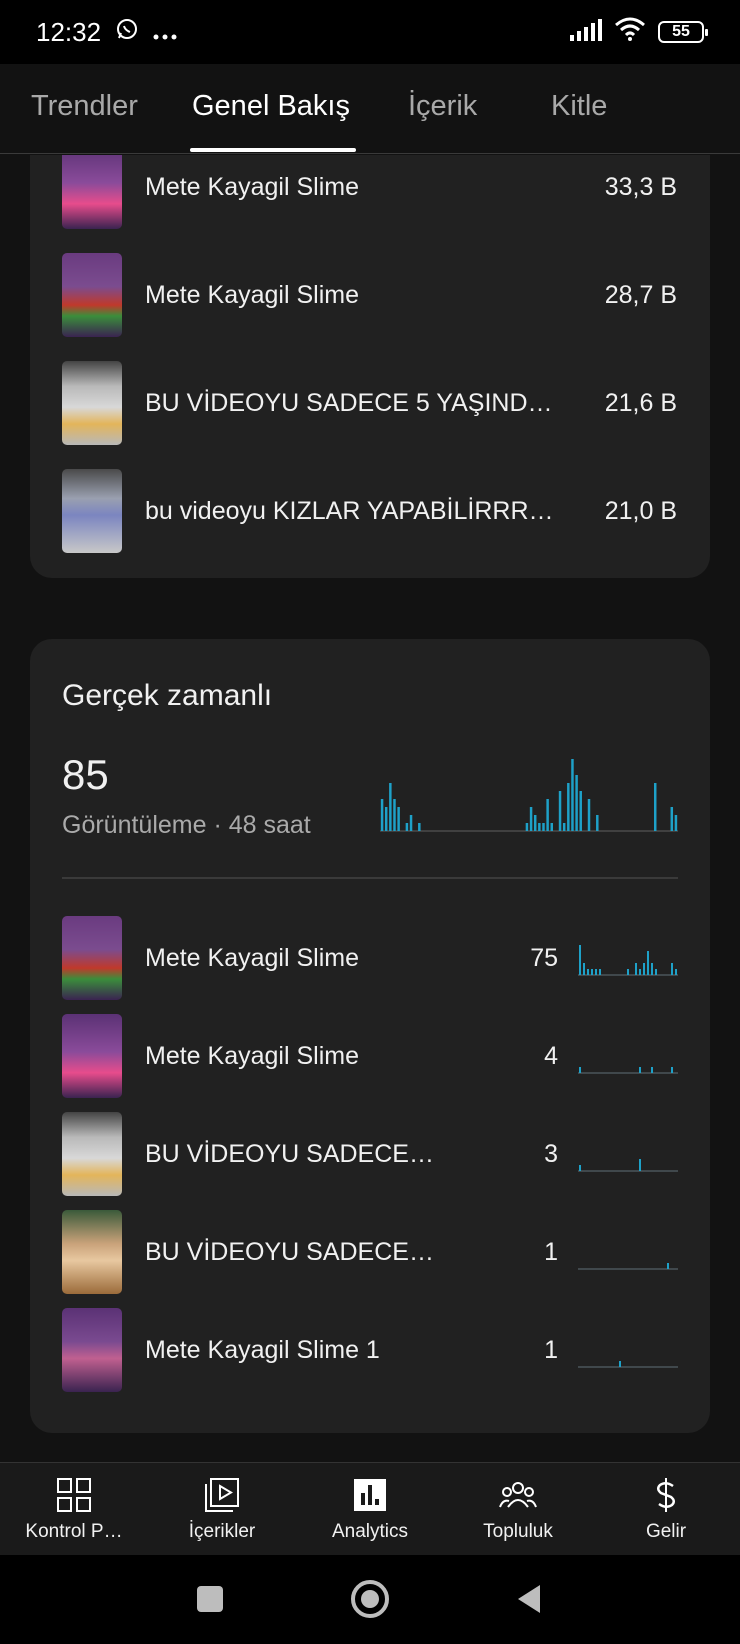 The width and height of the screenshot is (740, 1644). Describe the element at coordinates (370, 295) in the screenshot. I see `list-item: Mete Kayagil Slime 28,7 B` at that location.